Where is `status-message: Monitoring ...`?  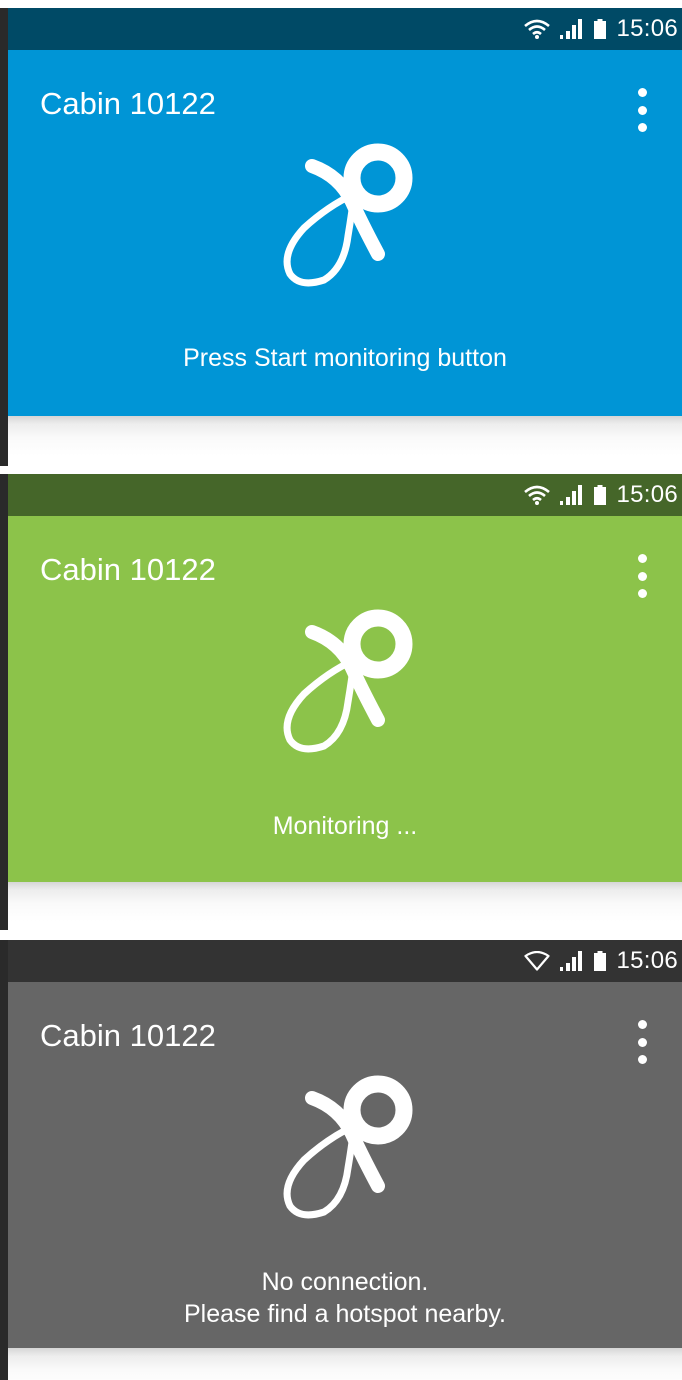 status-message: Monitoring ... is located at coordinates (345, 826).